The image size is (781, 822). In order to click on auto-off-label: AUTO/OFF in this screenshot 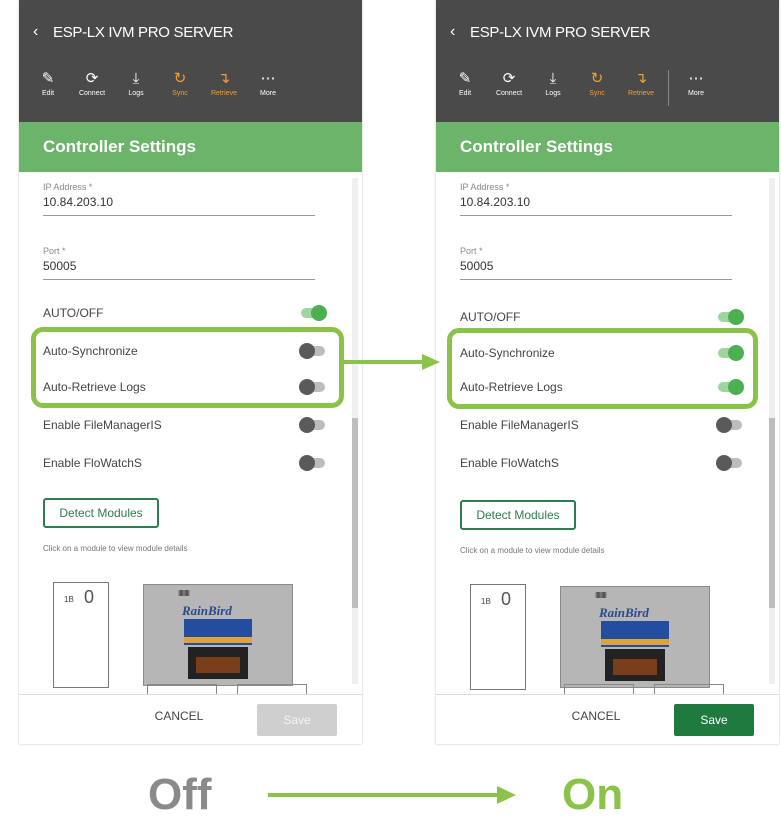, I will do `click(490, 317)`.